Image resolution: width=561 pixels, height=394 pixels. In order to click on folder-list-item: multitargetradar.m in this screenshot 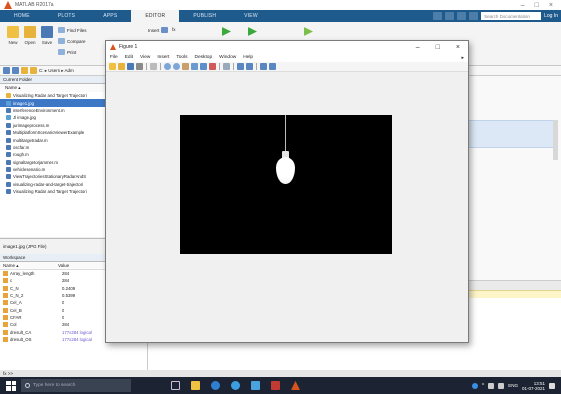, I will do `click(52, 139)`.